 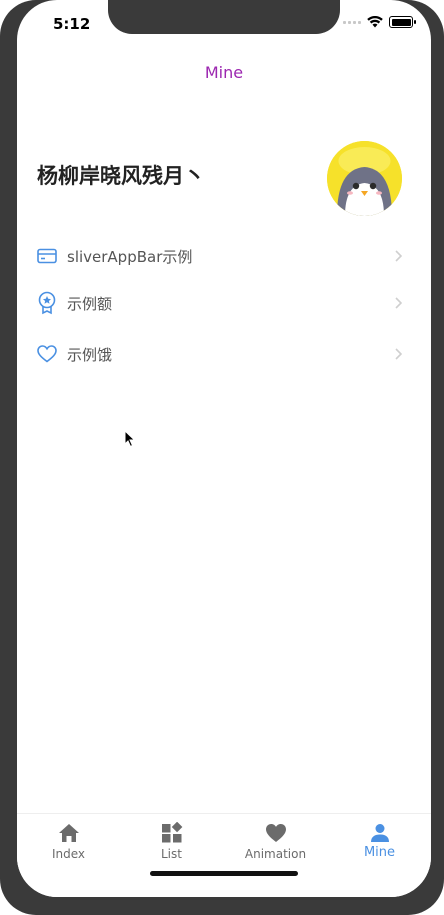 What do you see at coordinates (224, 72) in the screenshot?
I see `page-title: Mine` at bounding box center [224, 72].